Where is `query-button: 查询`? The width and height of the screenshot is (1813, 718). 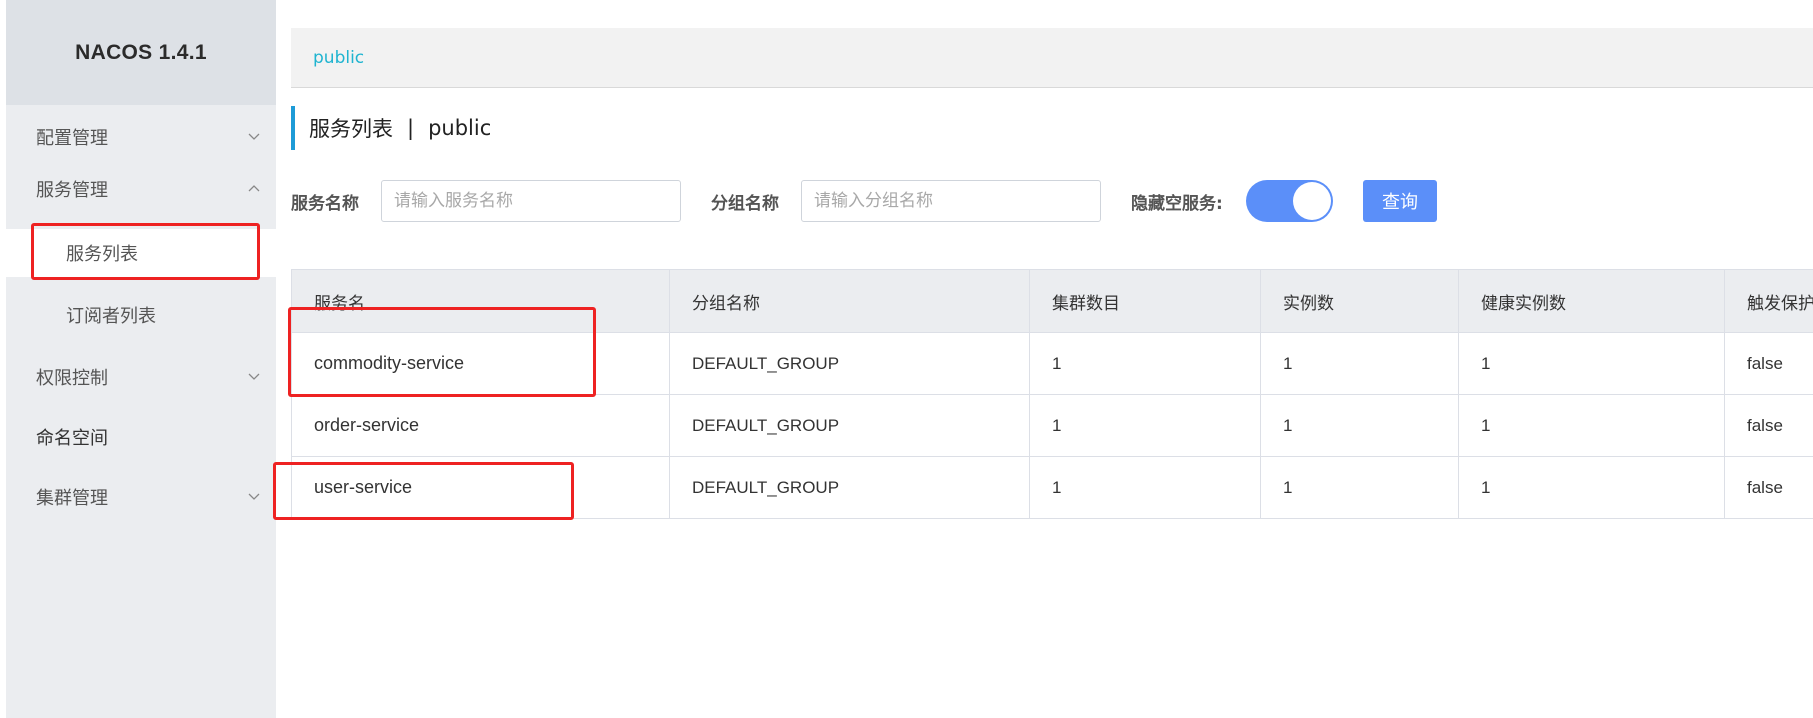 query-button: 查询 is located at coordinates (1400, 201).